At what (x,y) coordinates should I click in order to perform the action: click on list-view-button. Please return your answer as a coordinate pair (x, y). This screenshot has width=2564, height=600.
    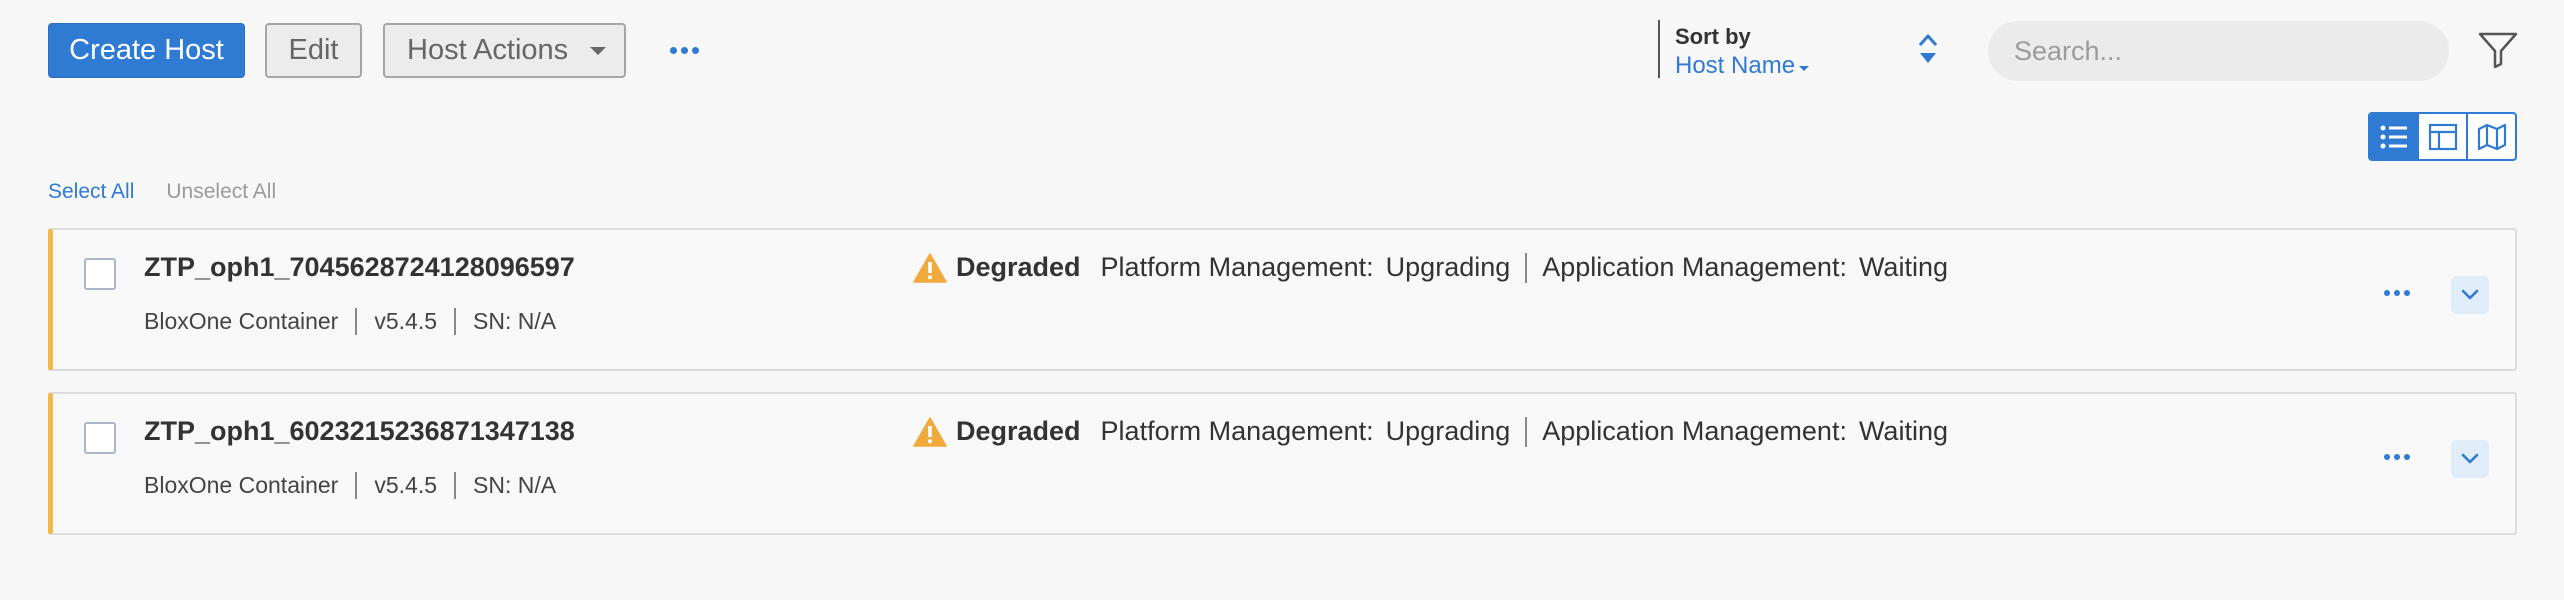
    Looking at the image, I should click on (2393, 136).